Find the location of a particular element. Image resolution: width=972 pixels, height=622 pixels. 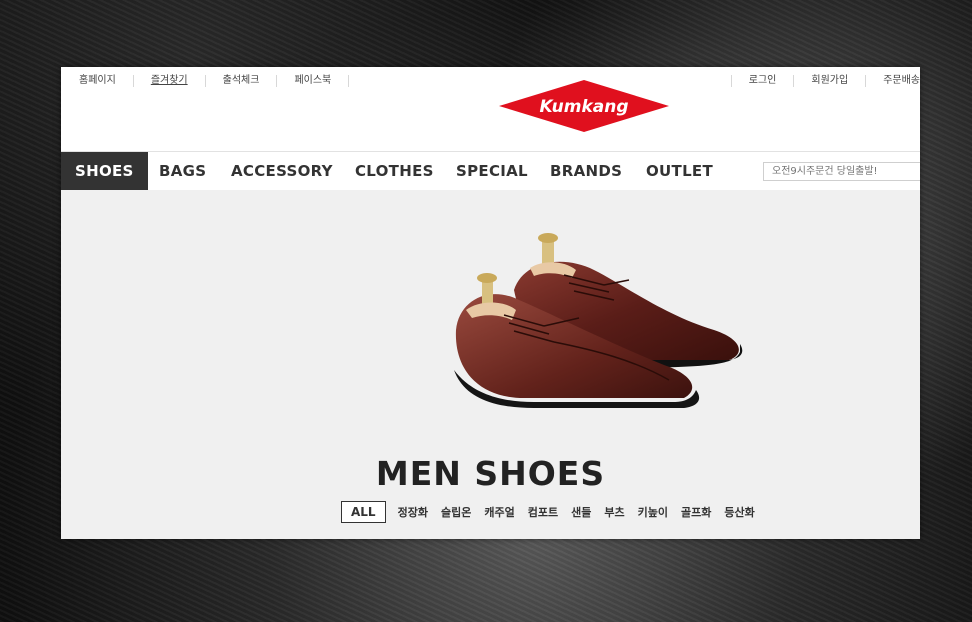

bookmark-link: 즐겨찾기 is located at coordinates (170, 81).